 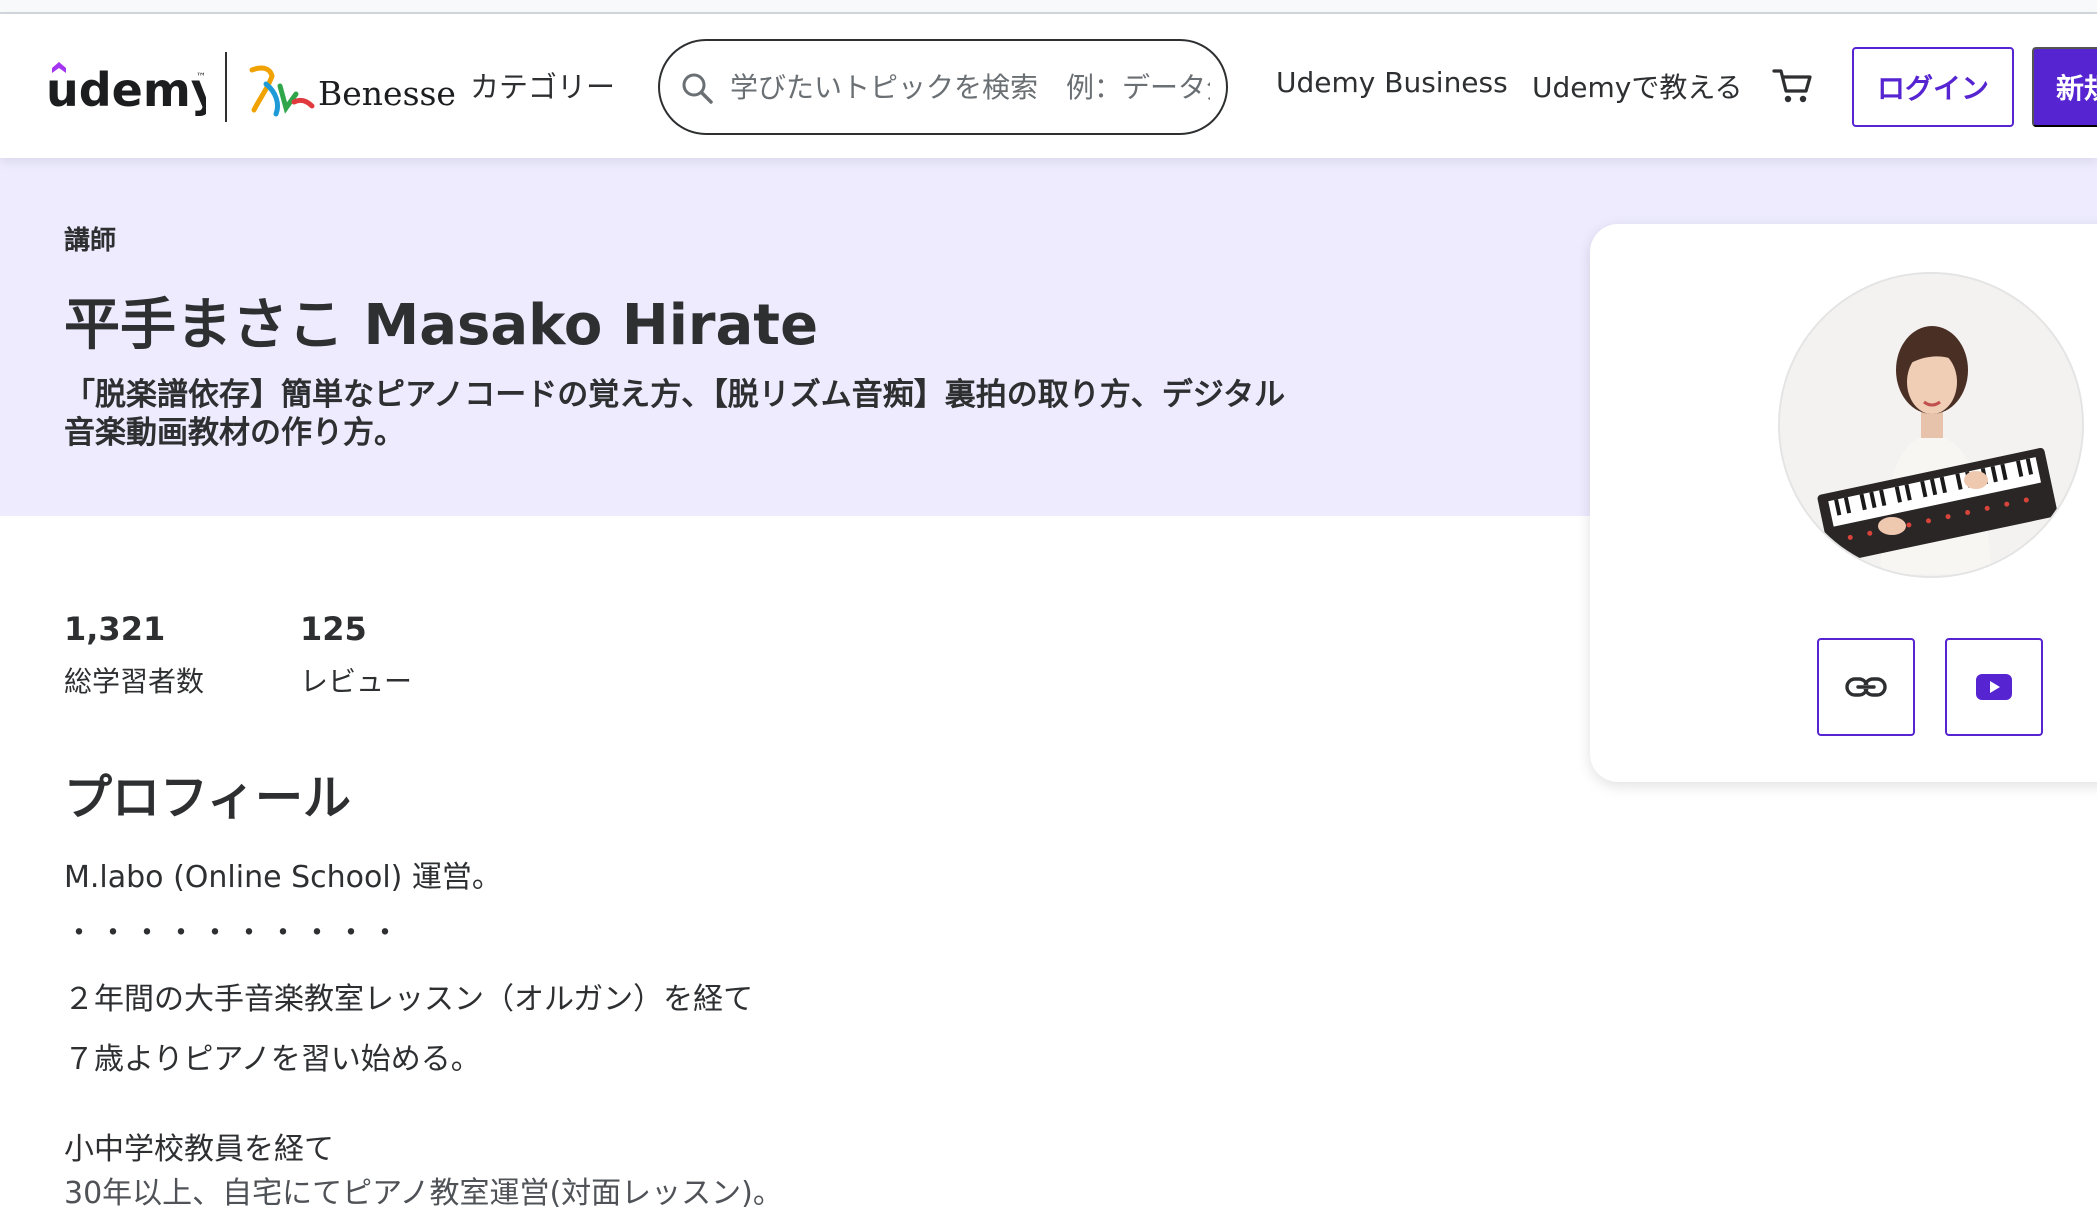 I want to click on profile-heading: プロフィール, so click(x=208, y=798).